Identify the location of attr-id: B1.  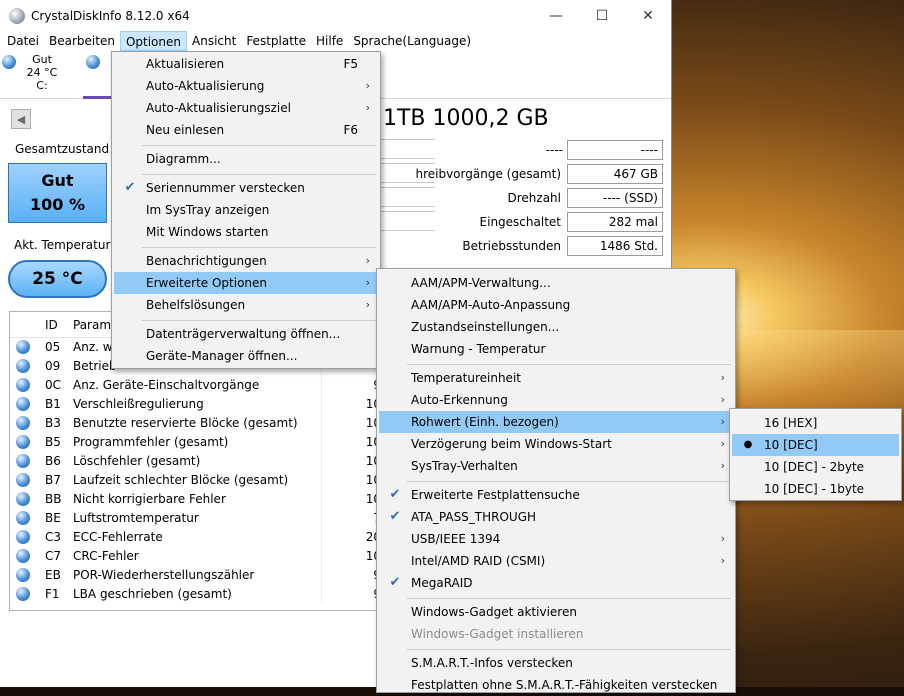
(53, 404).